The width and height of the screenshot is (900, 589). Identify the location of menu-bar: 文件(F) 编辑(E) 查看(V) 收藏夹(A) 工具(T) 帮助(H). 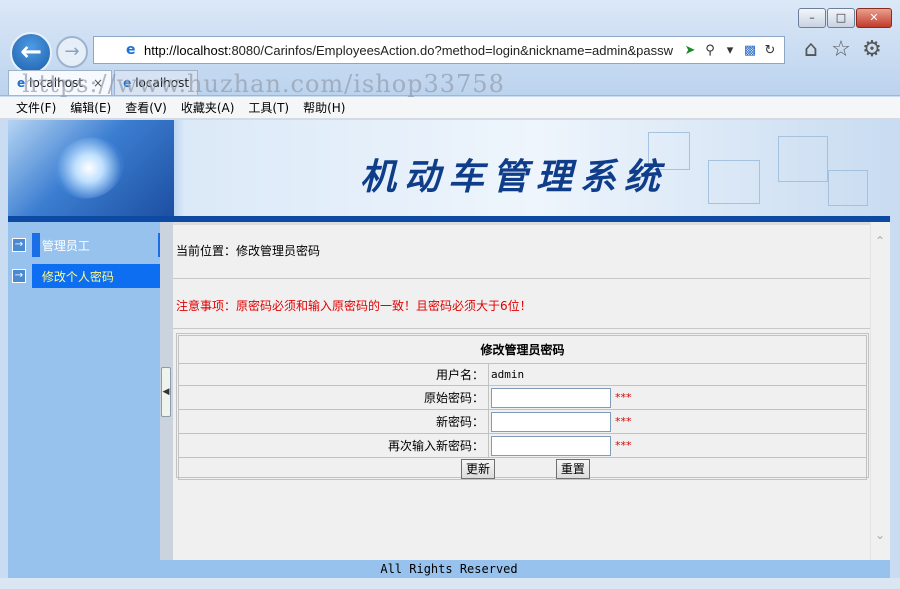
(450, 108).